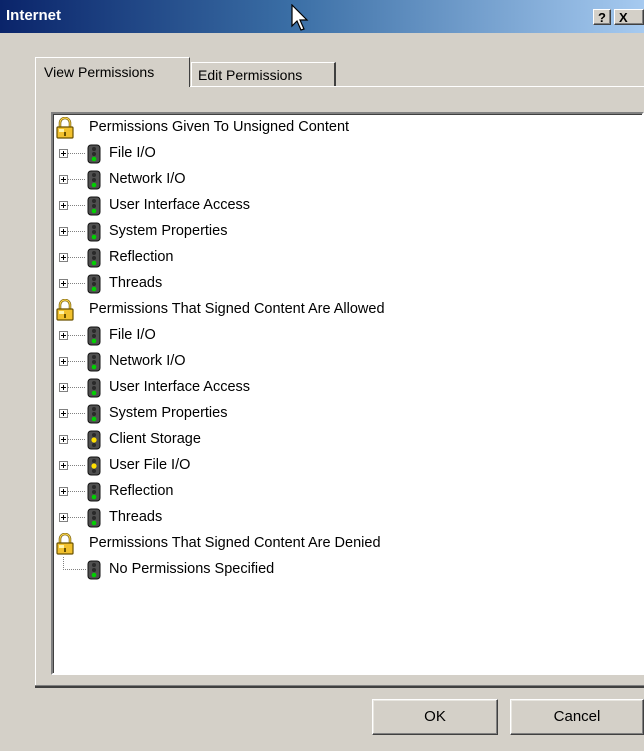 The width and height of the screenshot is (644, 751). Describe the element at coordinates (602, 17) in the screenshot. I see `help-button: ?` at that location.